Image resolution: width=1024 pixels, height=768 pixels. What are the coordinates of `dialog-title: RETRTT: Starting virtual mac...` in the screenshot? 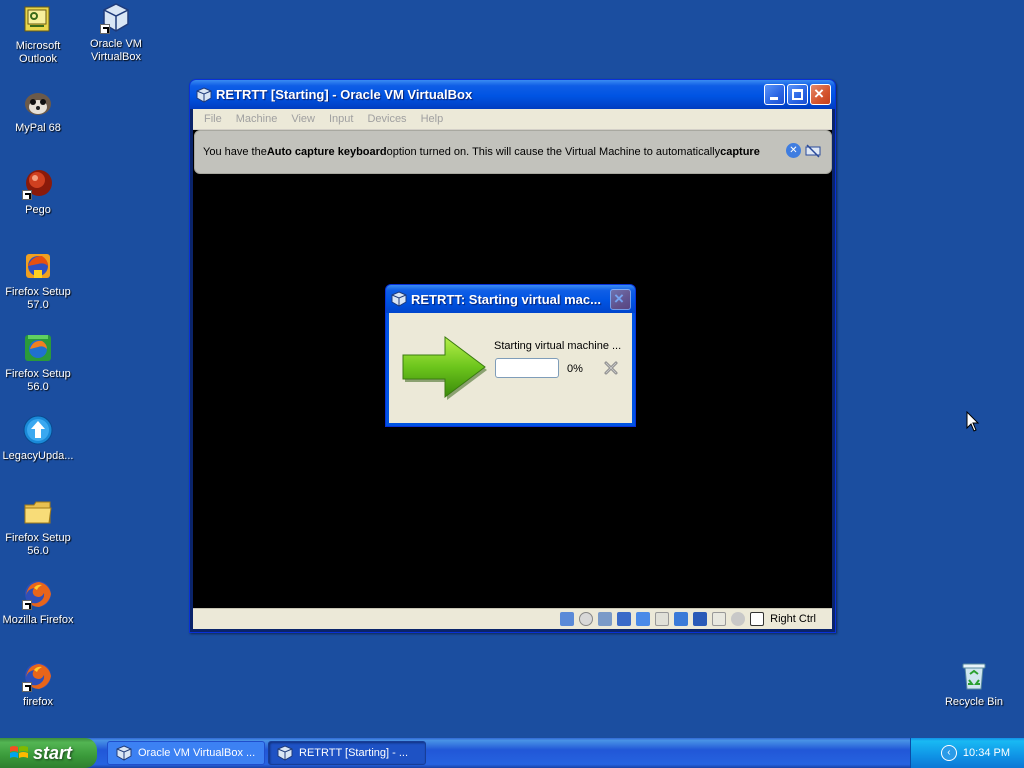 It's located at (506, 299).